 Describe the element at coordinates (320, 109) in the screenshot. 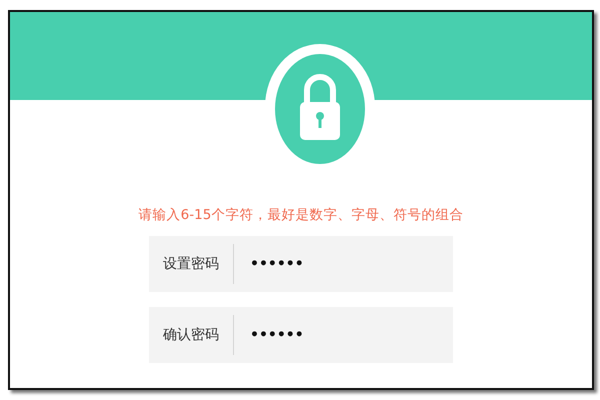

I see `lock-badge-icon` at that location.